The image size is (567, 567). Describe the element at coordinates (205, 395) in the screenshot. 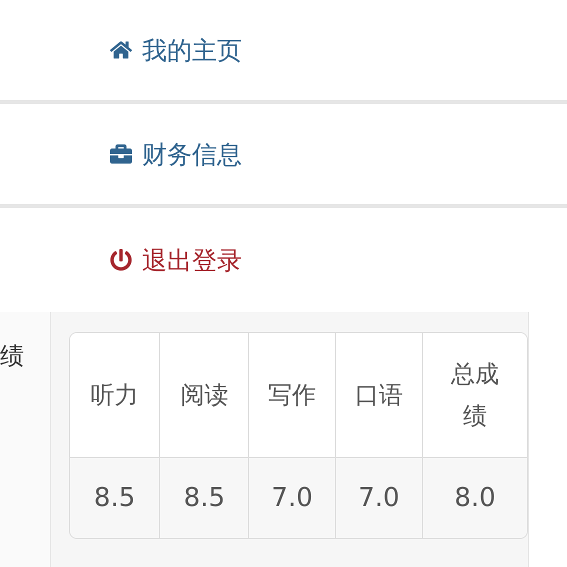

I see `column-header: 阅读` at that location.